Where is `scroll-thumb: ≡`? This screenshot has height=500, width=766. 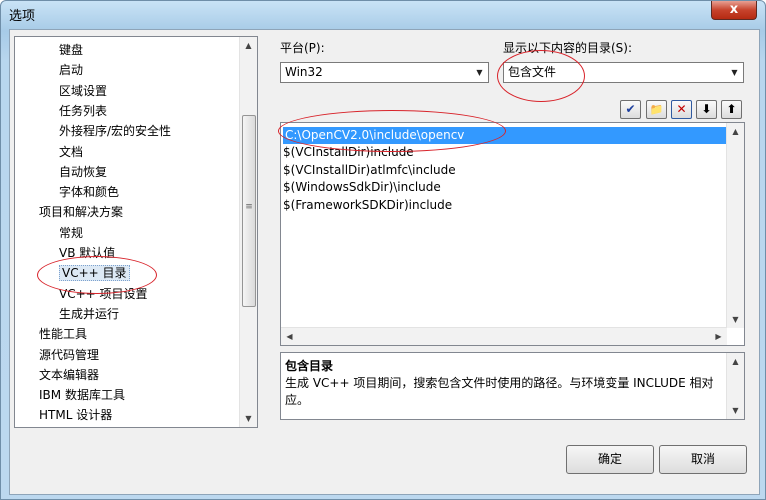 scroll-thumb: ≡ is located at coordinates (249, 211).